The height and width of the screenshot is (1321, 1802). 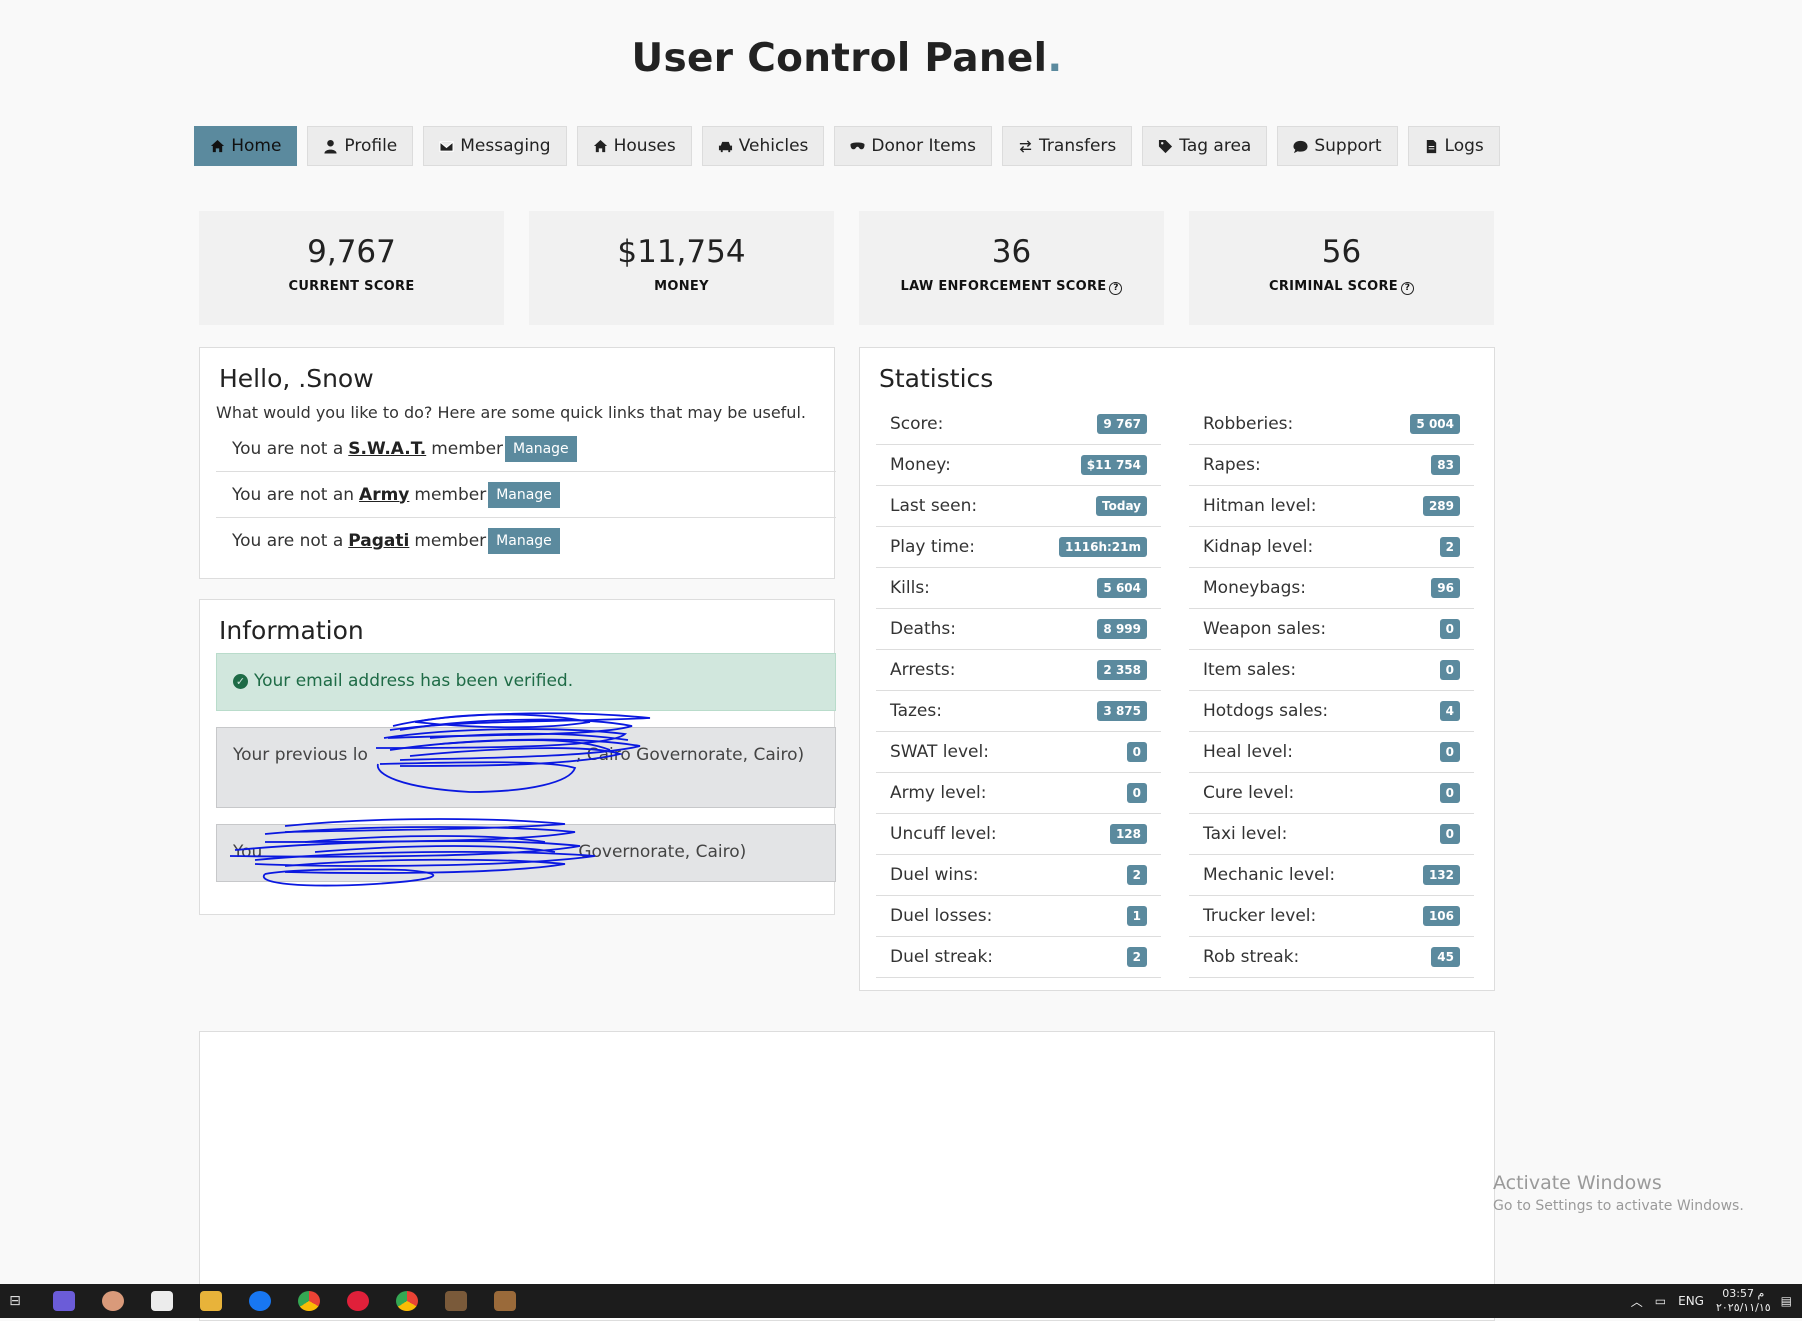 I want to click on stat-label: Kidnap level:, so click(x=1258, y=547).